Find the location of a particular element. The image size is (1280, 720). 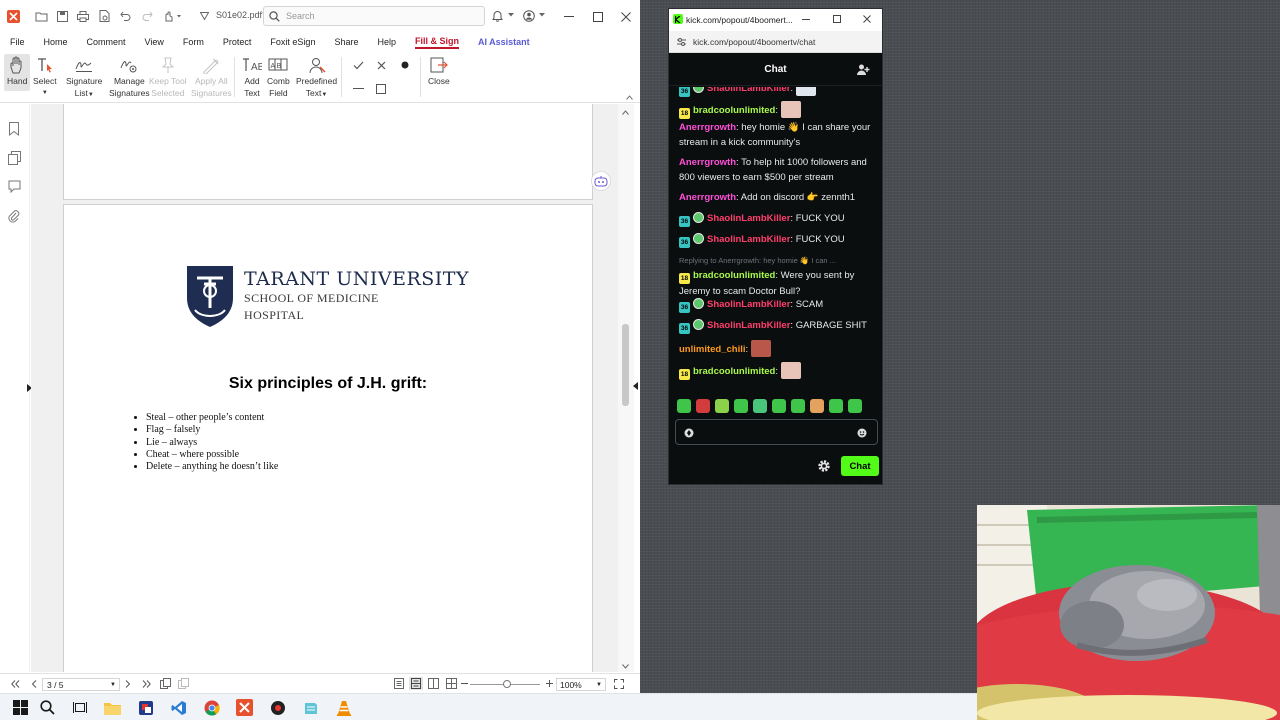

select-tool-button: Select ▼ is located at coordinates (45, 76).